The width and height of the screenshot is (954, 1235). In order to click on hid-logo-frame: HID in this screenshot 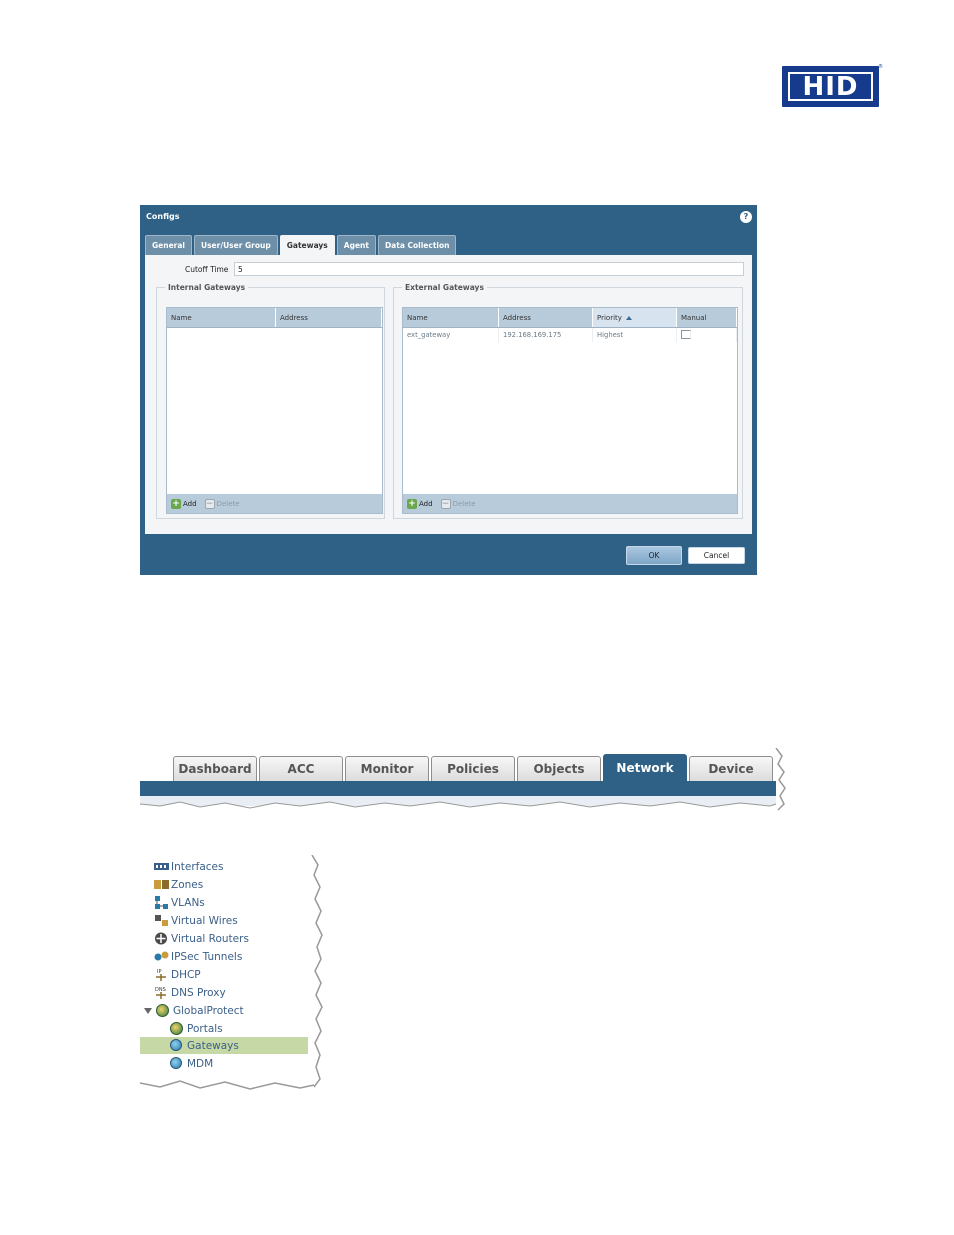, I will do `click(830, 86)`.